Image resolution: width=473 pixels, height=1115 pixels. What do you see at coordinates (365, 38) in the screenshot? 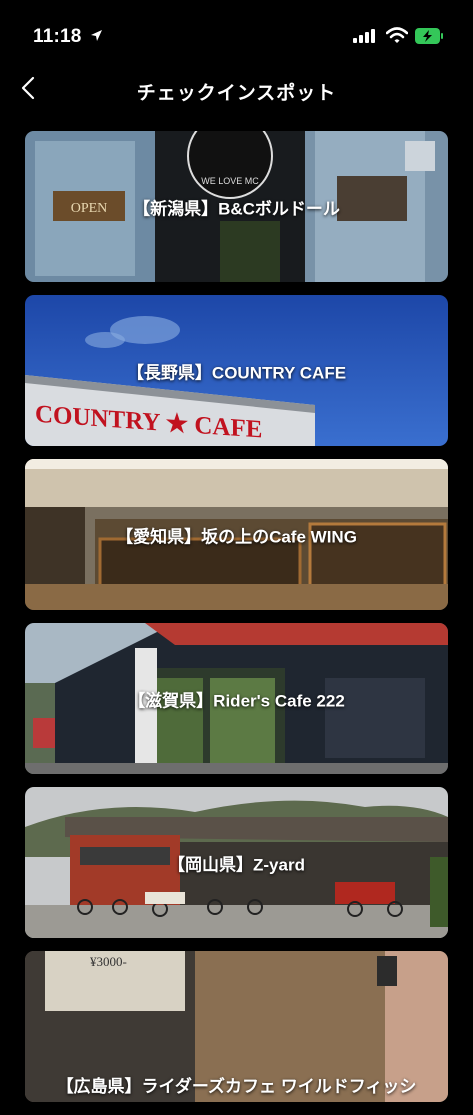
I see `cellular-signal-icon` at bounding box center [365, 38].